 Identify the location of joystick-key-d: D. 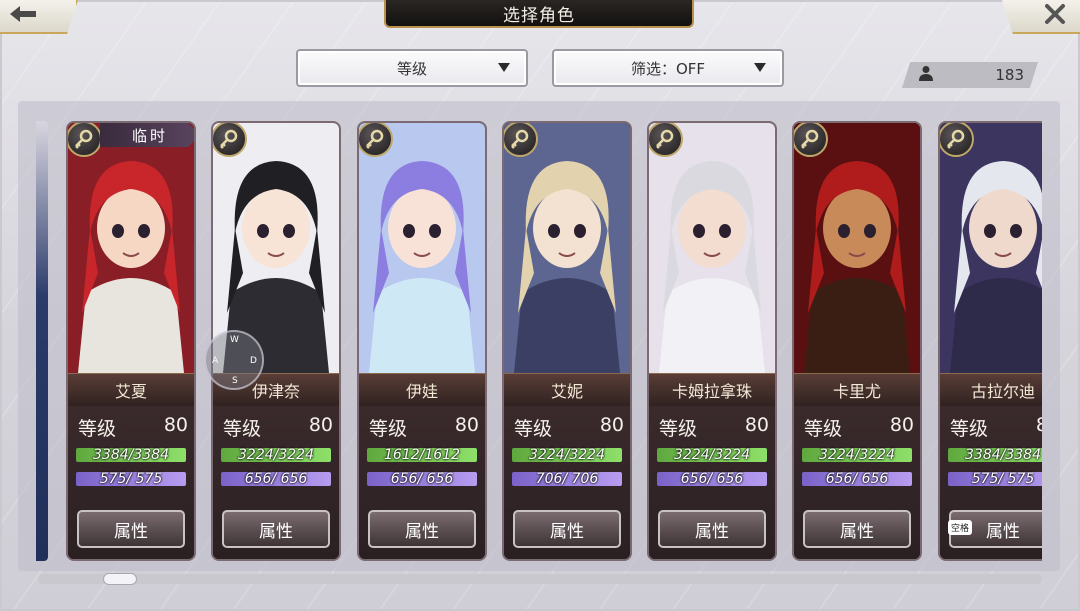
(253, 361).